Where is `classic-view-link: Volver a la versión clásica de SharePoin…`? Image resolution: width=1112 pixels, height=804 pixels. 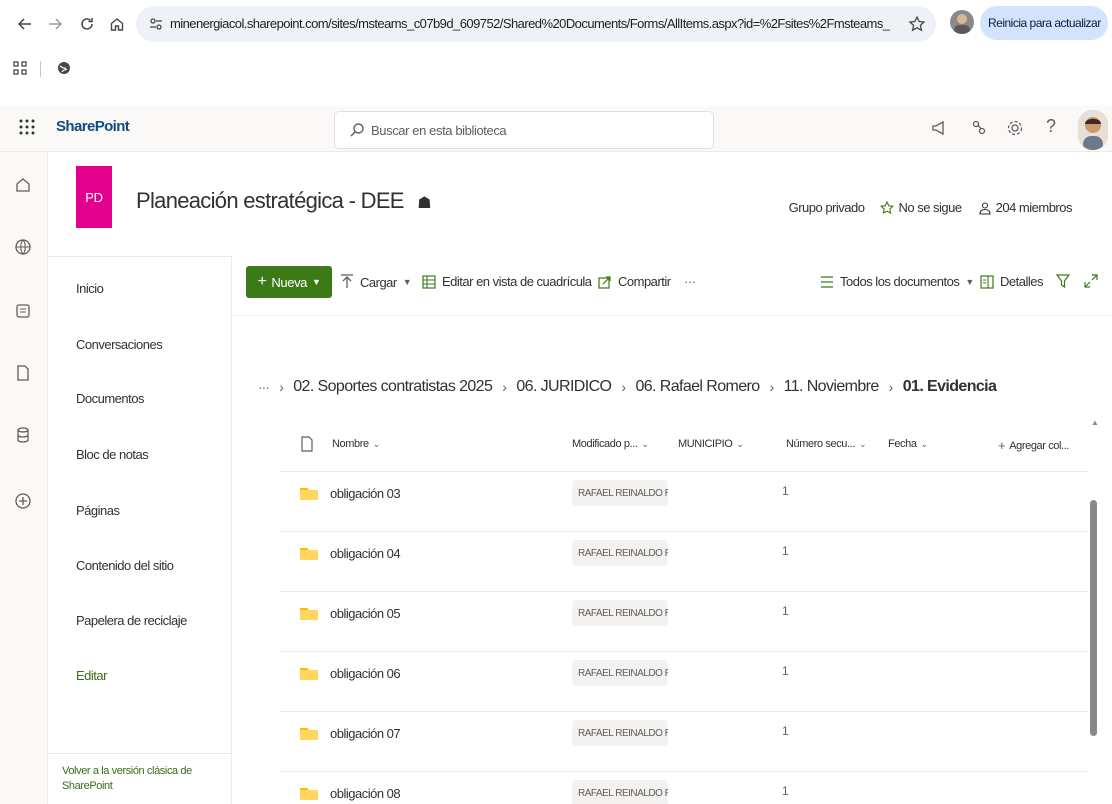 classic-view-link: Volver a la versión clásica de SharePoin… is located at coordinates (140, 778).